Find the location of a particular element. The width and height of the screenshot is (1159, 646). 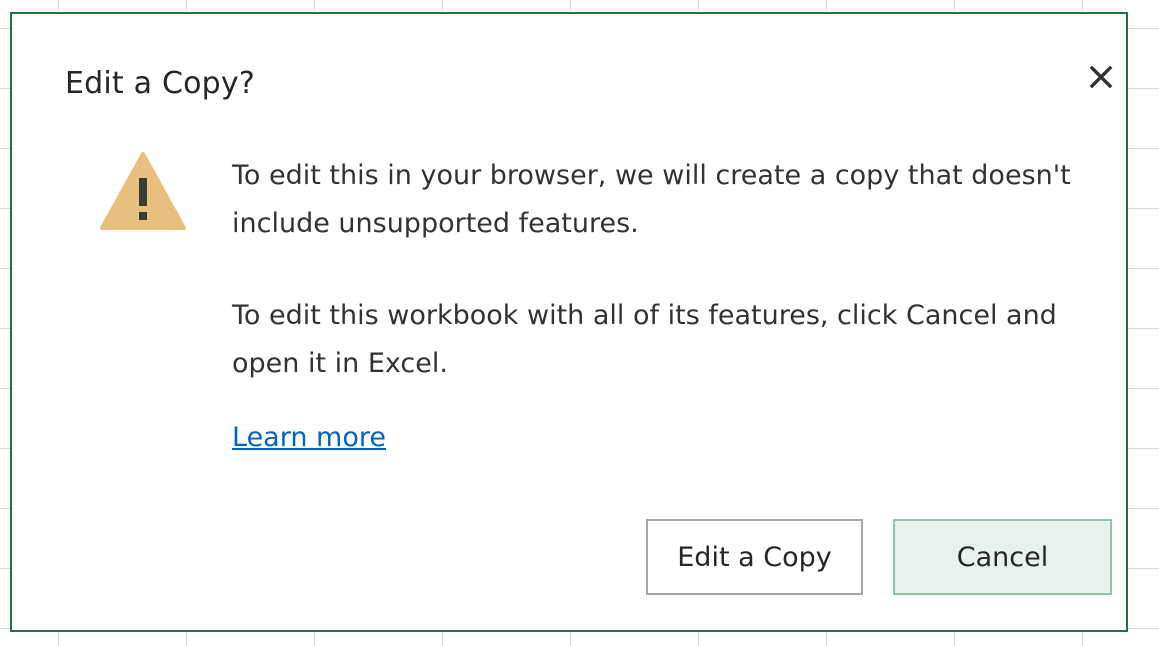

close-icon is located at coordinates (1101, 77).